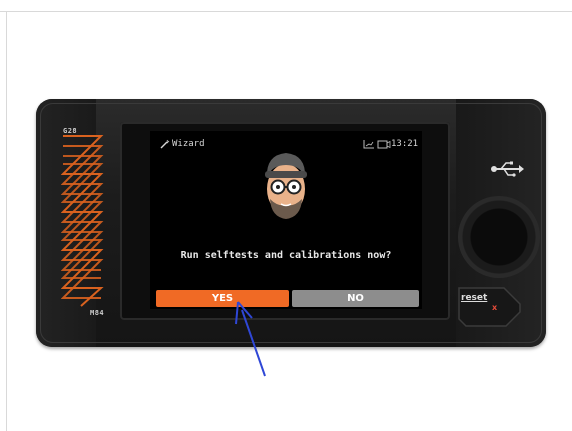  I want to click on reset-button-plate, so click(489, 306).